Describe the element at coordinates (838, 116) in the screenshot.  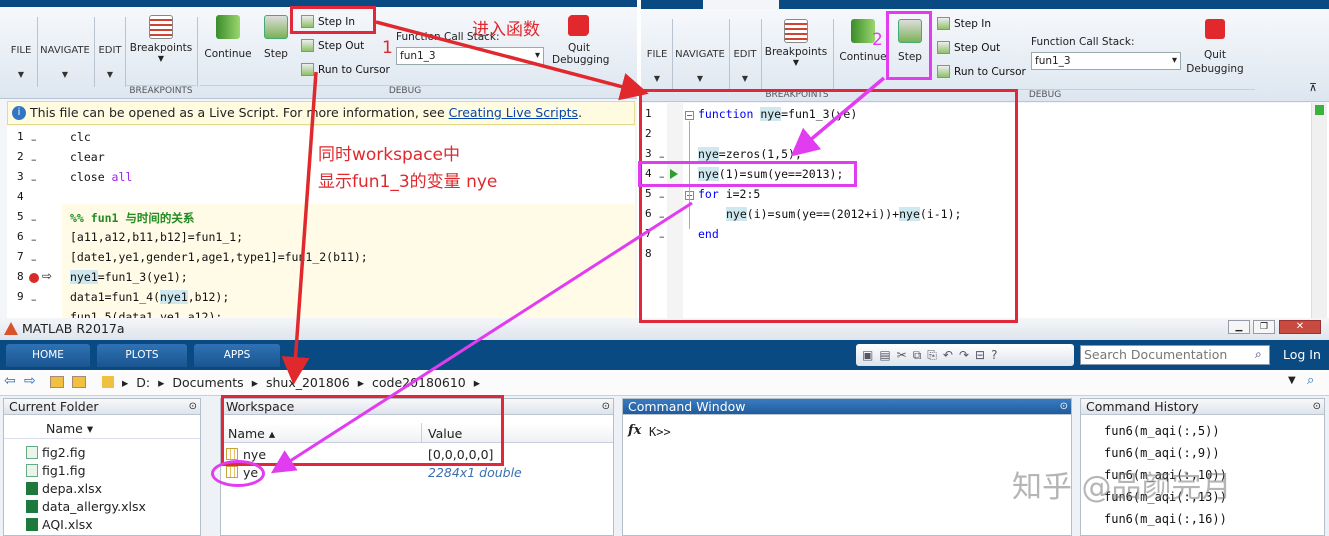
I see `magenta-arrow-step-to-line` at that location.